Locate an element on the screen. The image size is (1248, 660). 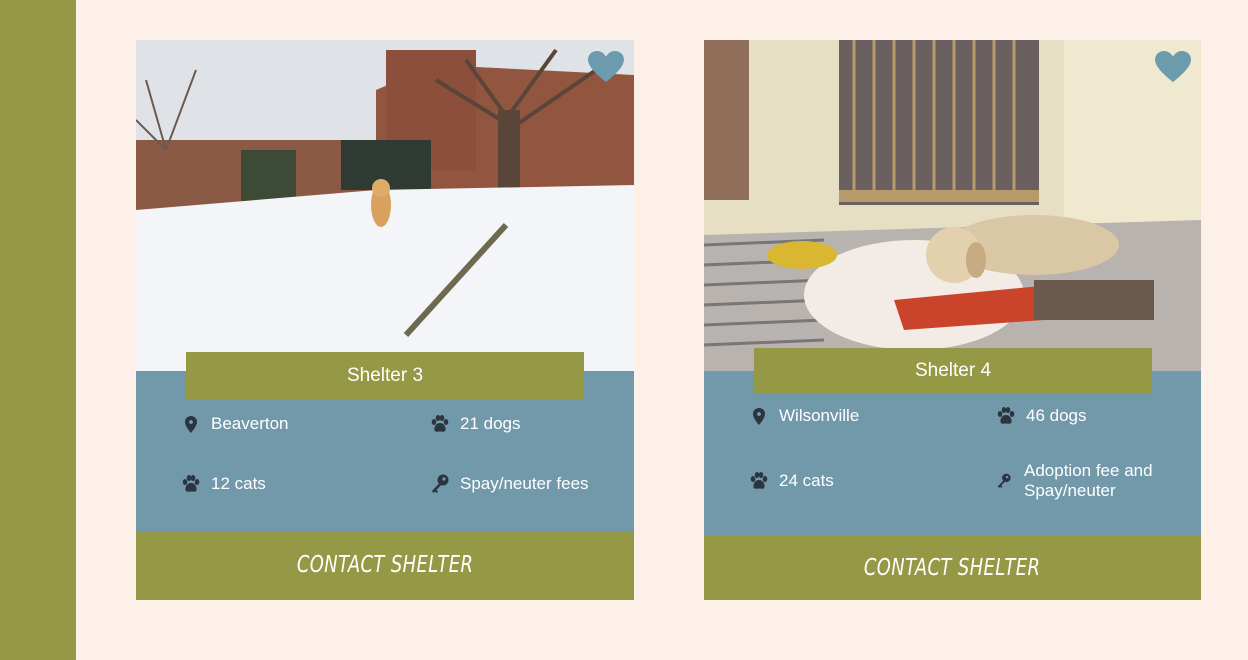
cats-info: 12 cats is located at coordinates (223, 484).